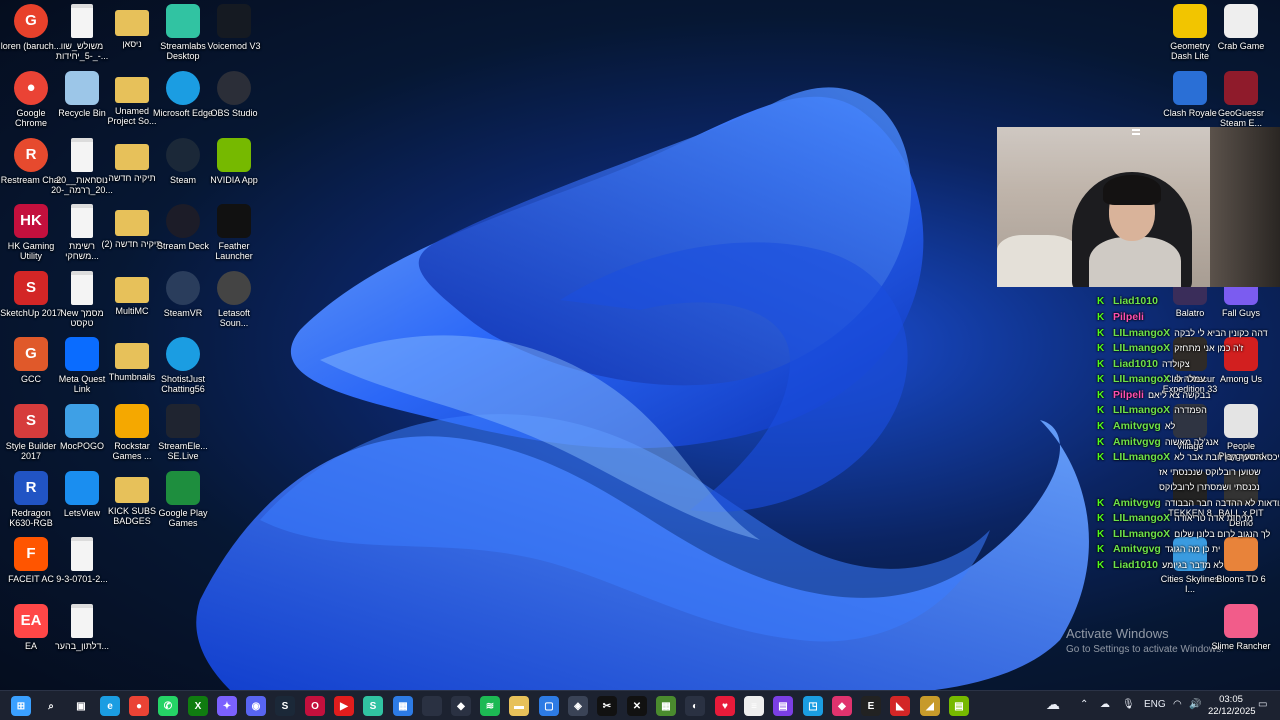 Image resolution: width=1280 pixels, height=720 pixels. I want to click on steam-icon: S, so click(285, 706).